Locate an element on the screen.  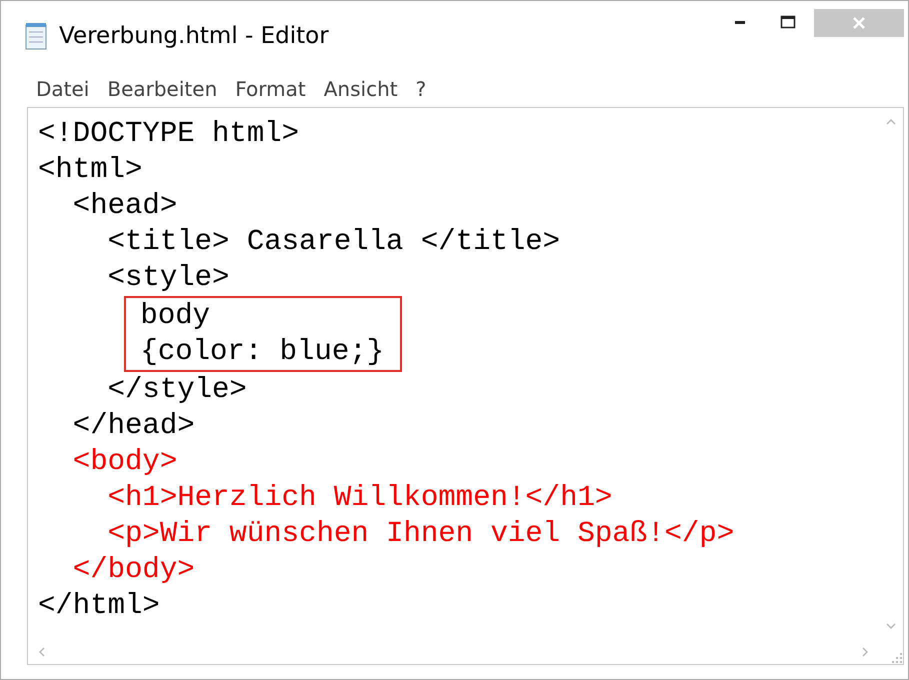
code-line: <h1>Herzlich Willkommen!</h1> is located at coordinates (360, 498).